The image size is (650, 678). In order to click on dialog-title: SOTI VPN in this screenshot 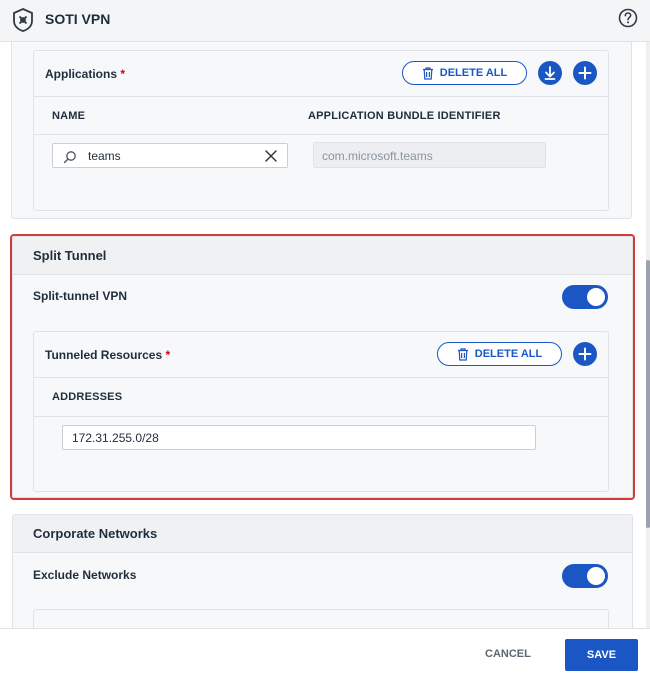, I will do `click(78, 19)`.